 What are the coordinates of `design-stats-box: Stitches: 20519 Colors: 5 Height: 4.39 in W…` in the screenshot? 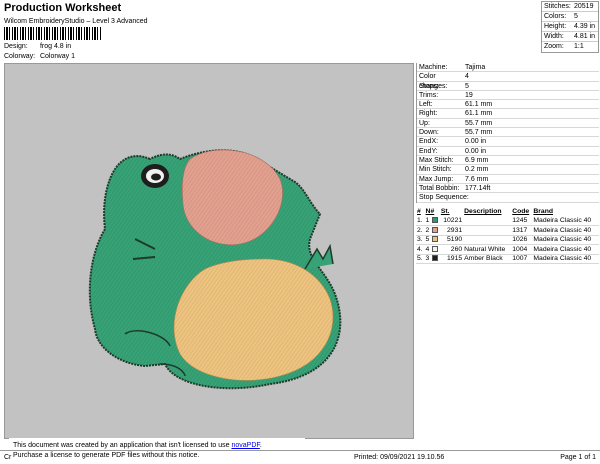 It's located at (570, 27).